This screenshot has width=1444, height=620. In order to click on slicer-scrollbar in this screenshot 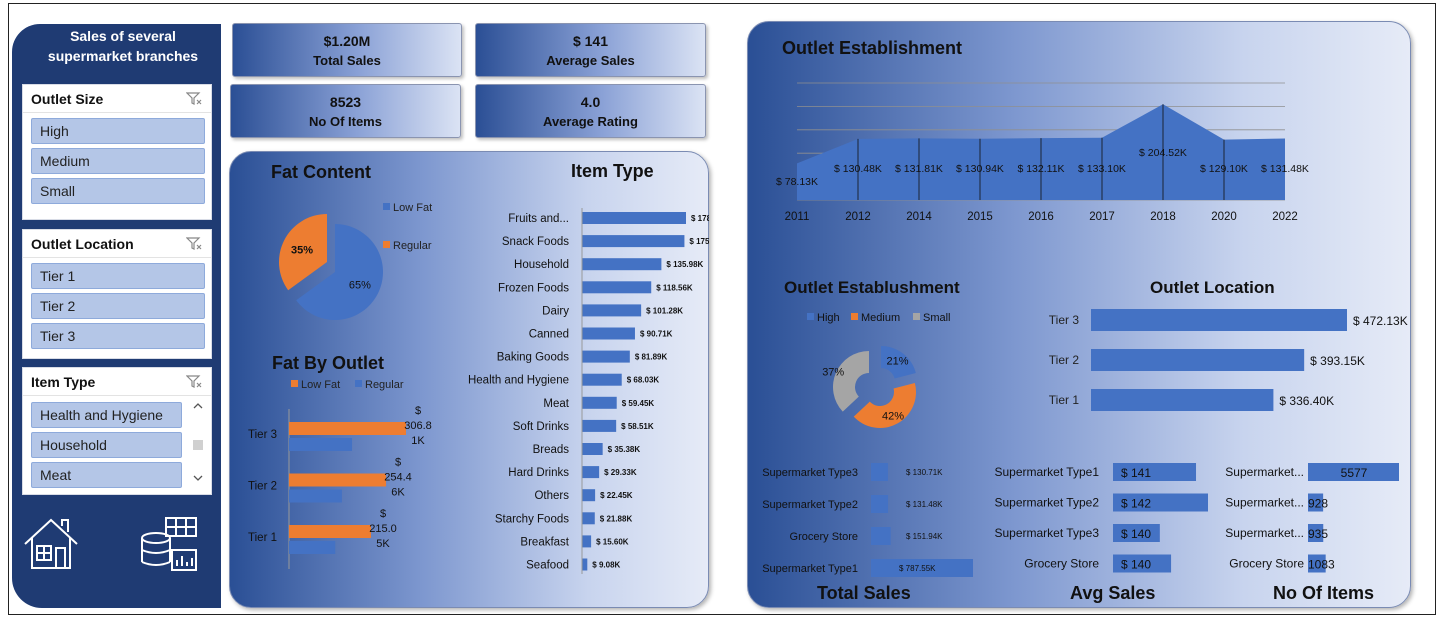, I will do `click(198, 443)`.